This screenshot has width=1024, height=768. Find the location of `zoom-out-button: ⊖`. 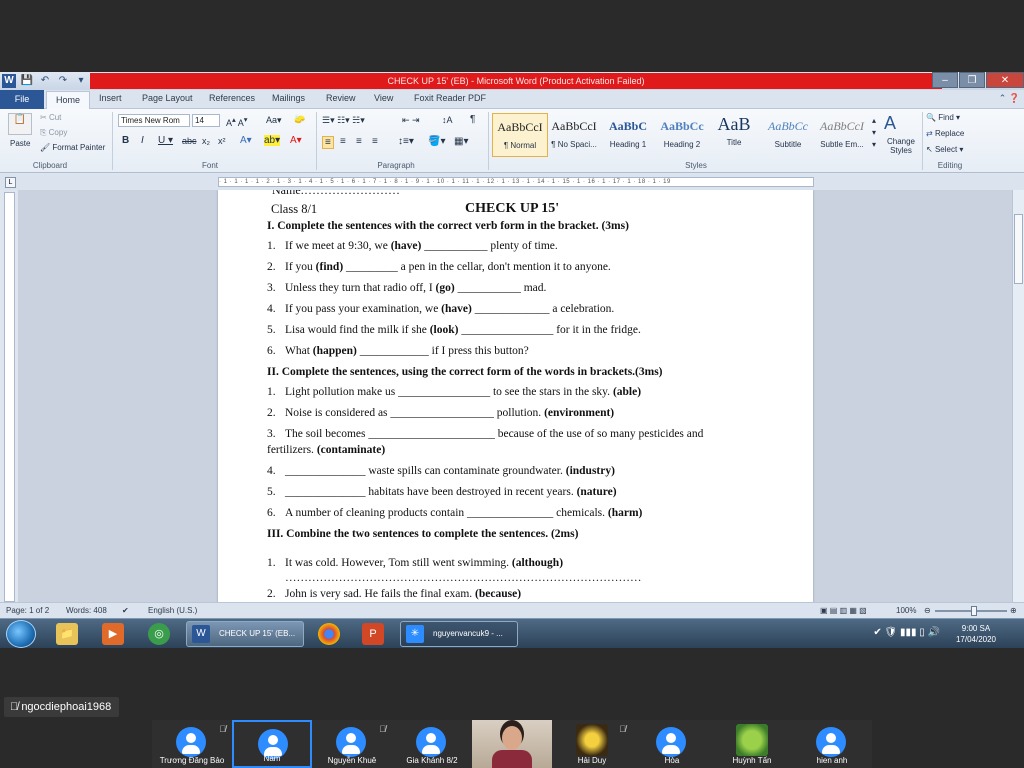

zoom-out-button: ⊖ is located at coordinates (927, 610).